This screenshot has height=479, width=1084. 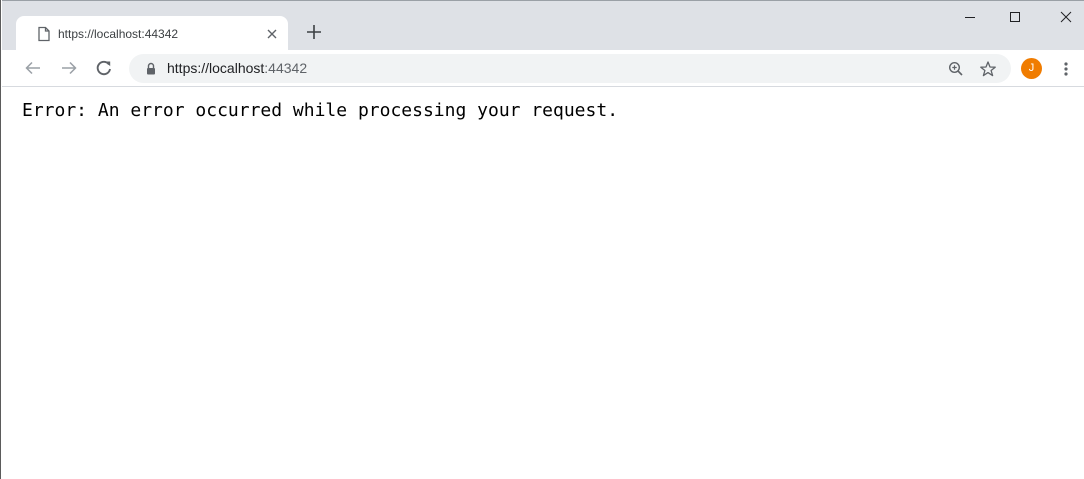 What do you see at coordinates (118, 34) in the screenshot?
I see `tab-title: https://localhost:44342` at bounding box center [118, 34].